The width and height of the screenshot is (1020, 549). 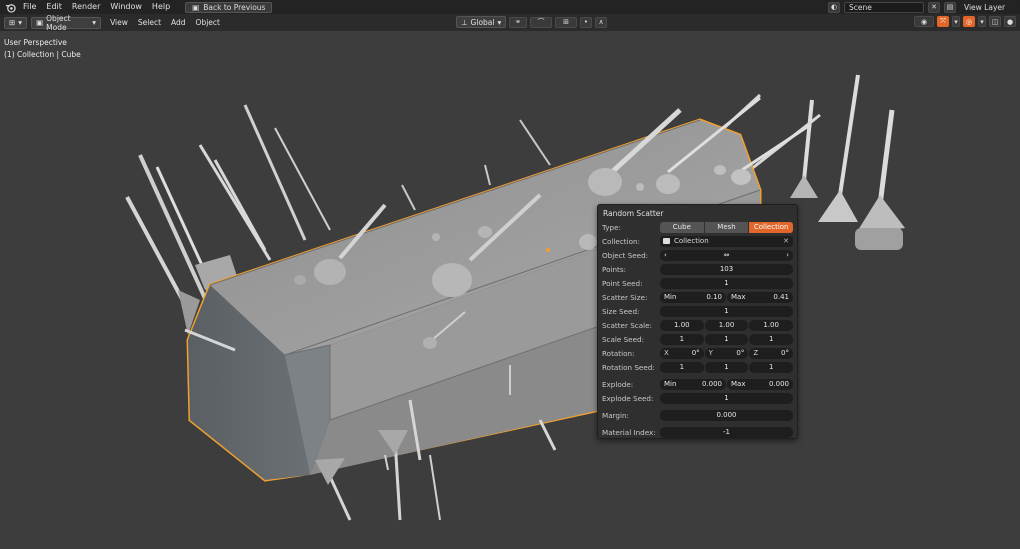 I want to click on collection-row: Collection: Collection ✕, so click(x=697, y=241).